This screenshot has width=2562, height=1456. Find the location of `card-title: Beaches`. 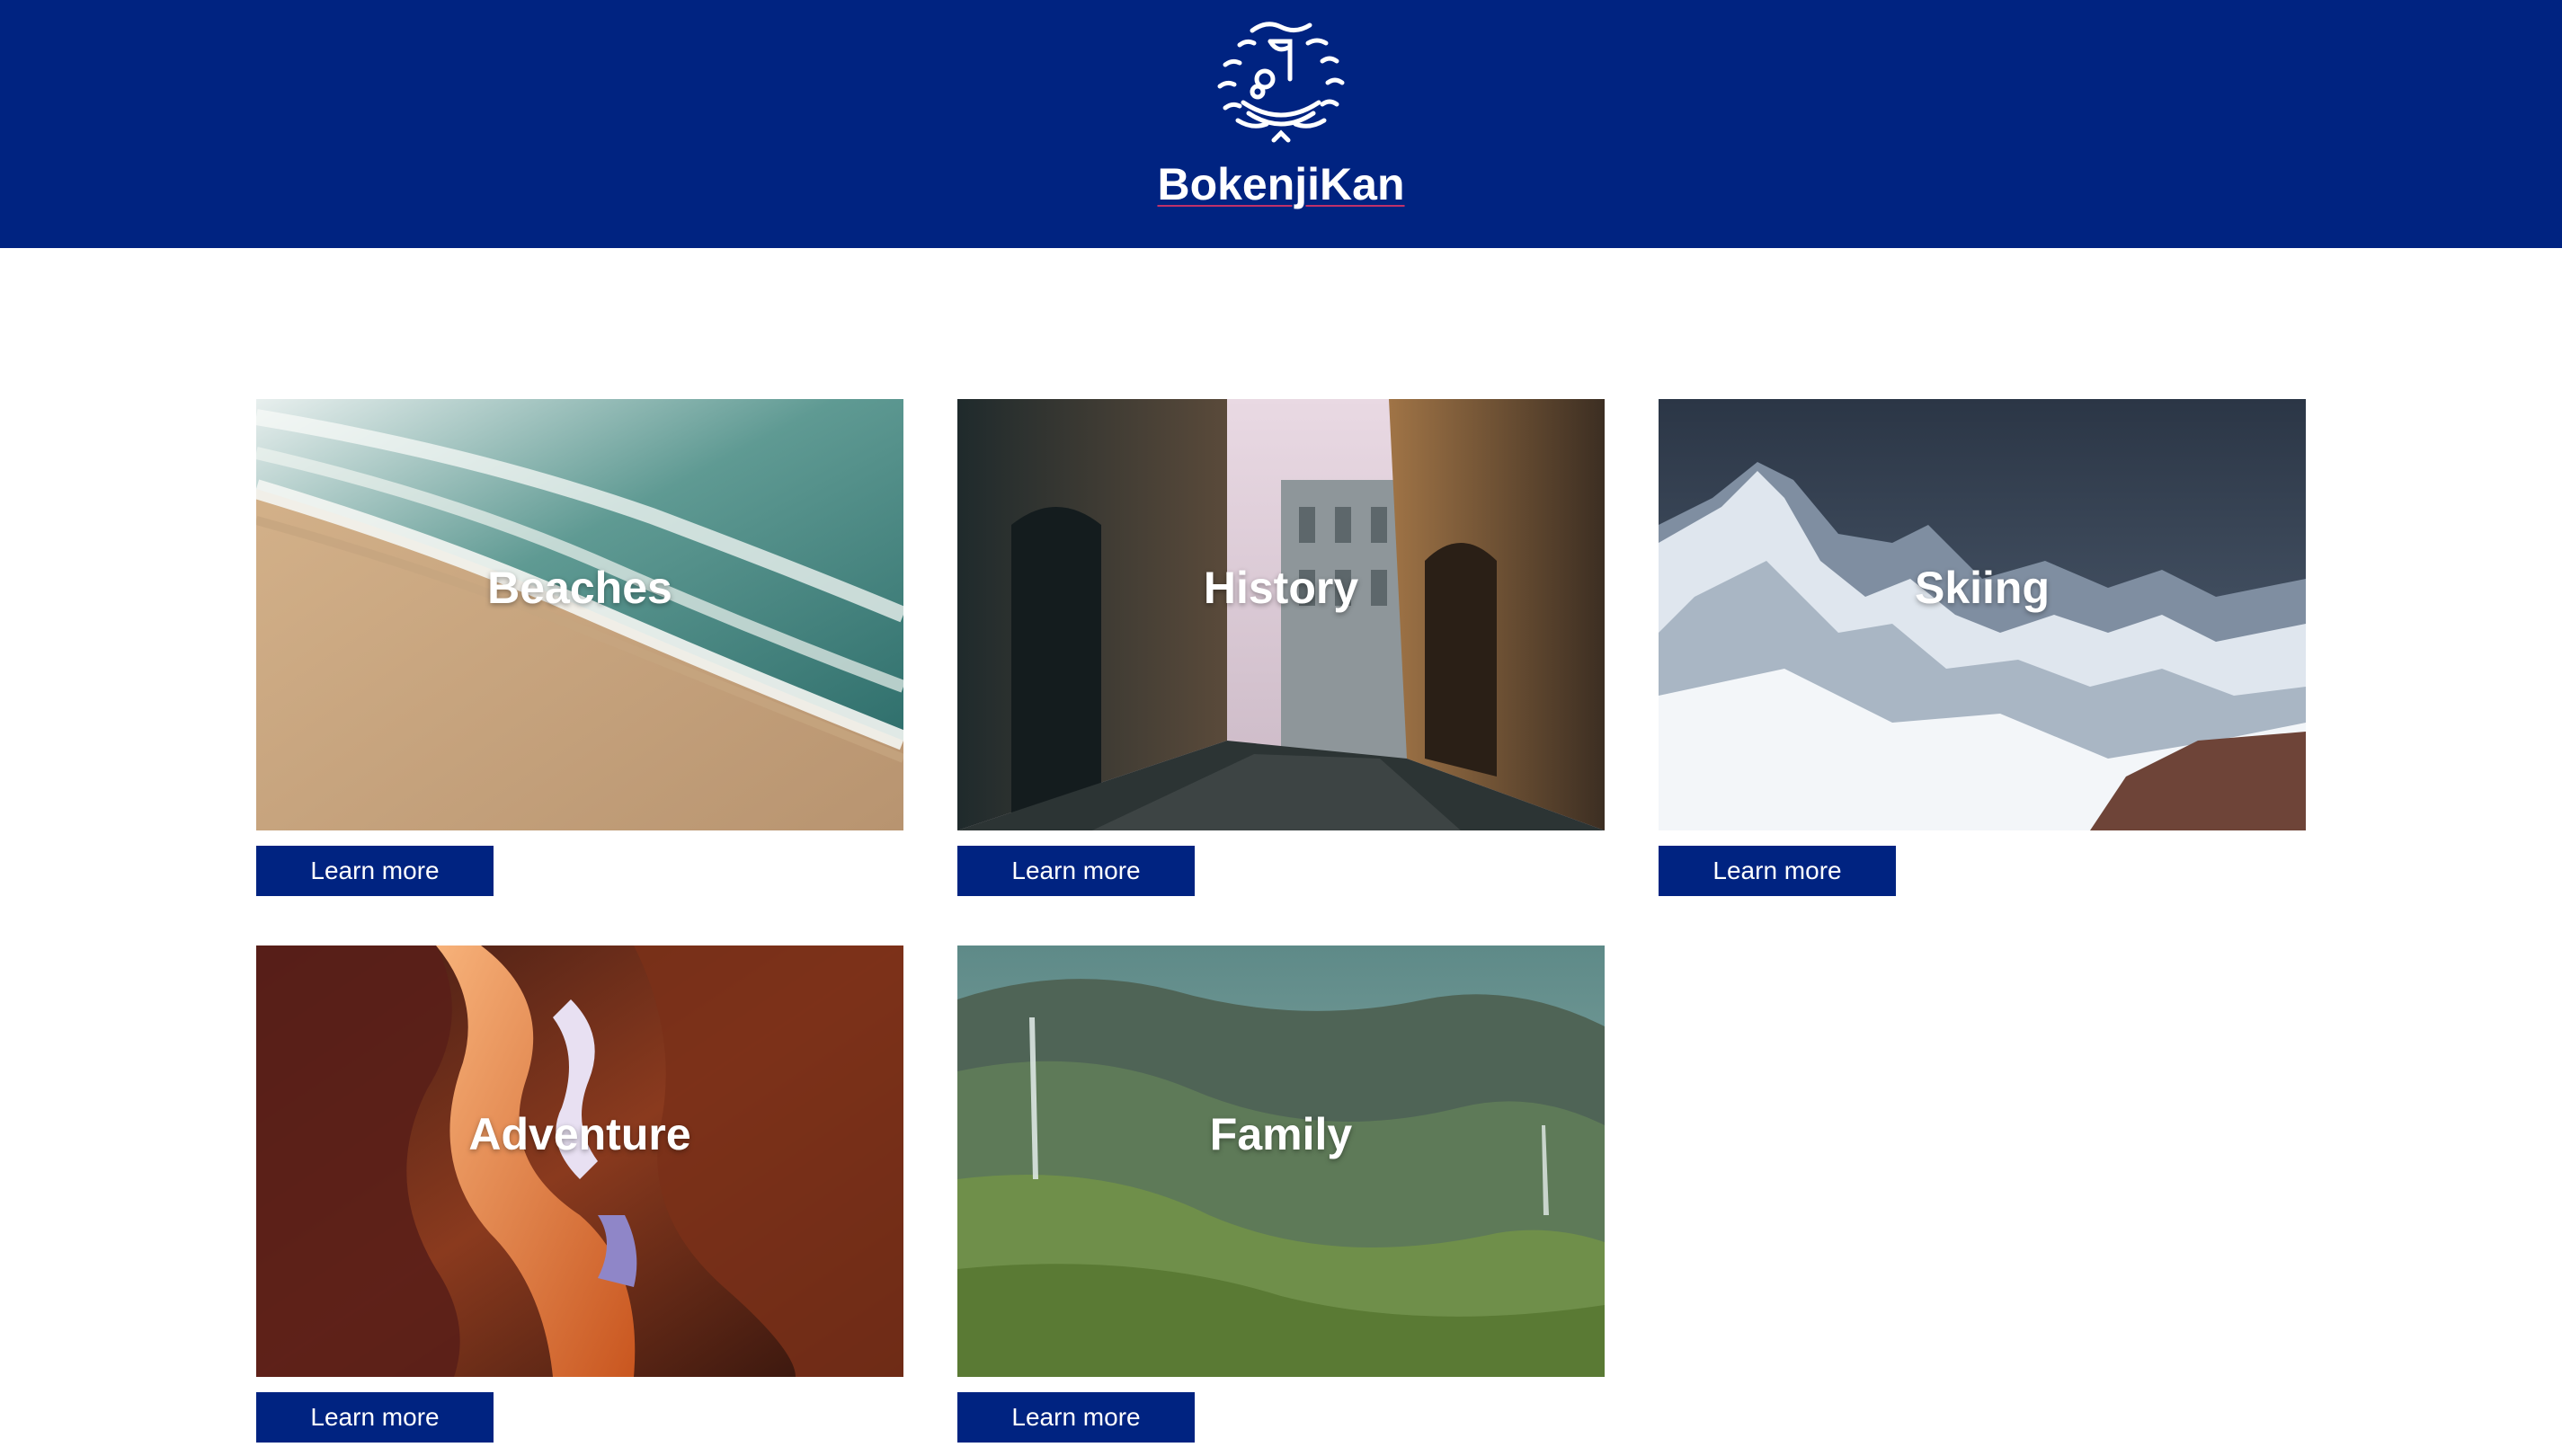

card-title: Beaches is located at coordinates (579, 588).